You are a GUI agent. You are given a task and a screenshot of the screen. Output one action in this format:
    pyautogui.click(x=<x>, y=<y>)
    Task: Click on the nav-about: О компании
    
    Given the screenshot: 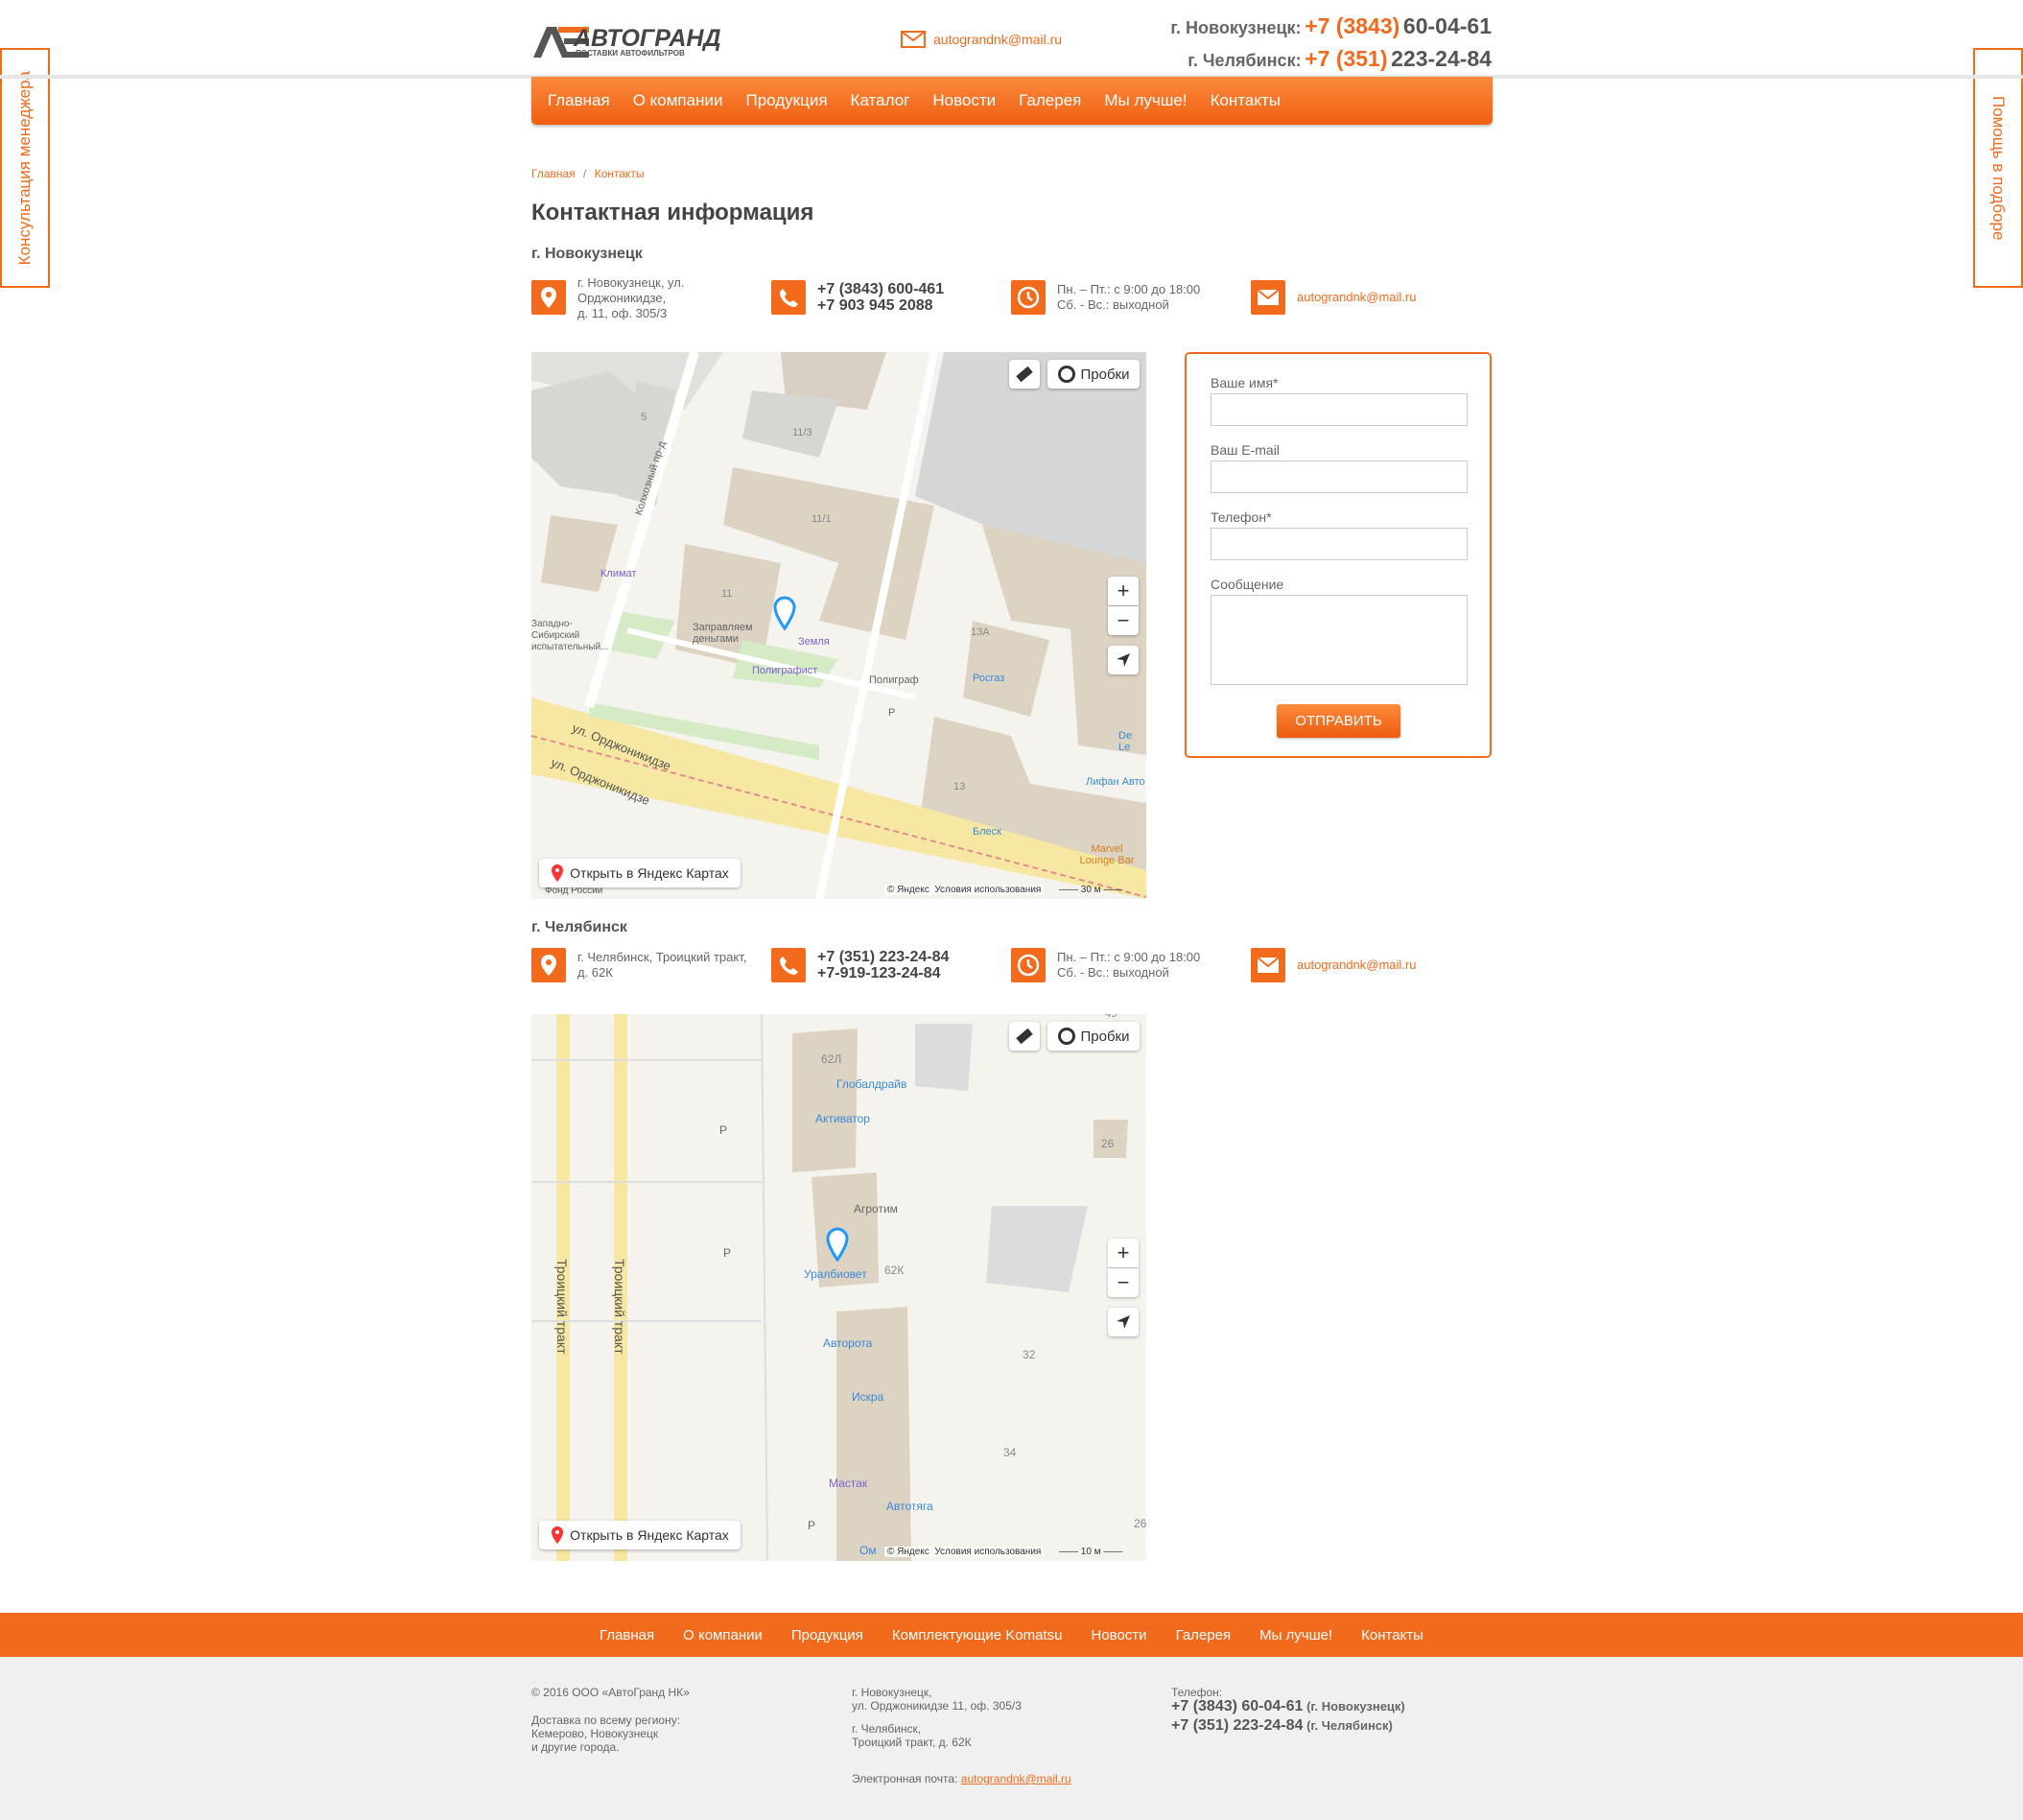 What is the action you would take?
    pyautogui.click(x=678, y=100)
    